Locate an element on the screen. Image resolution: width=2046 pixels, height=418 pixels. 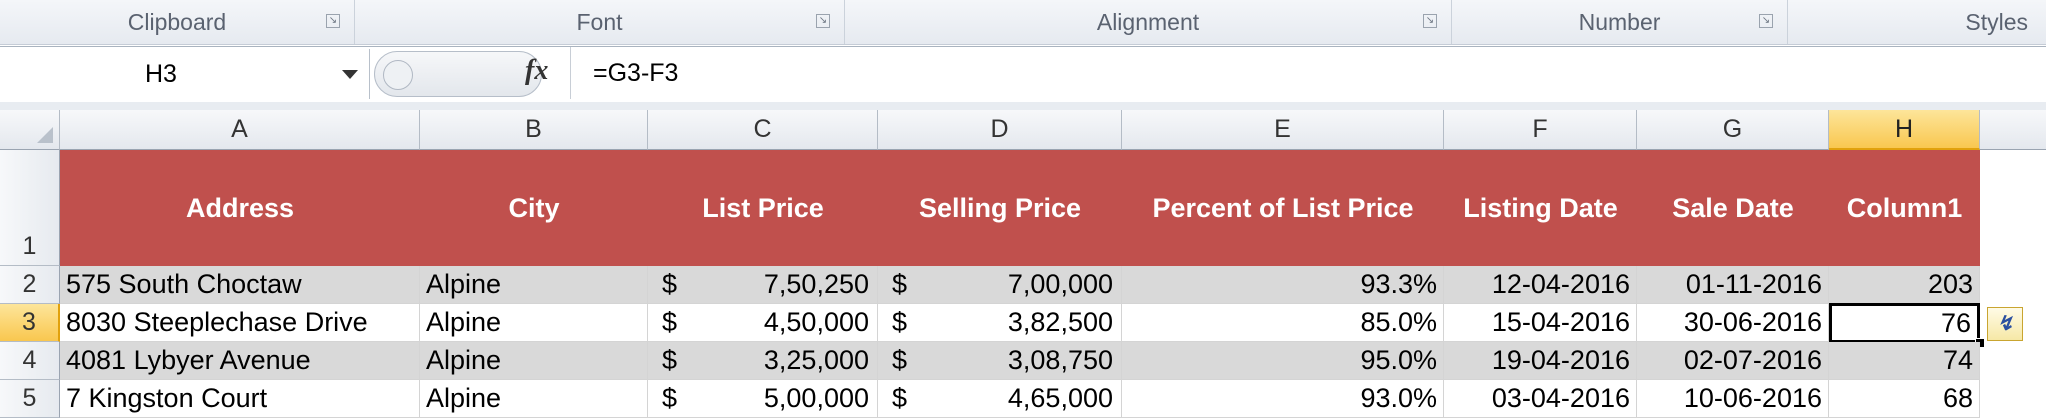
cell-f3: 15-04-2016 is located at coordinates (1540, 323).